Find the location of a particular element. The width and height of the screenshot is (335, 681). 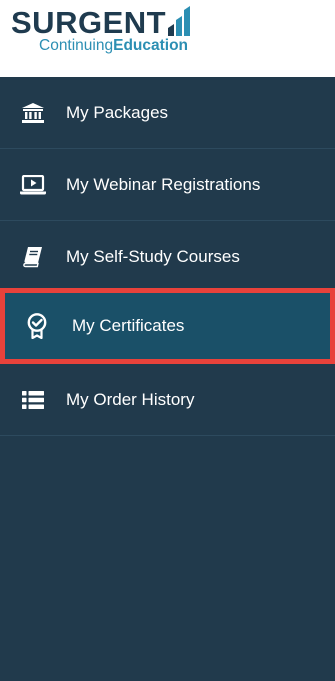

surgent-logo: SURGENT ContinuingEducation is located at coordinates (106, 30).